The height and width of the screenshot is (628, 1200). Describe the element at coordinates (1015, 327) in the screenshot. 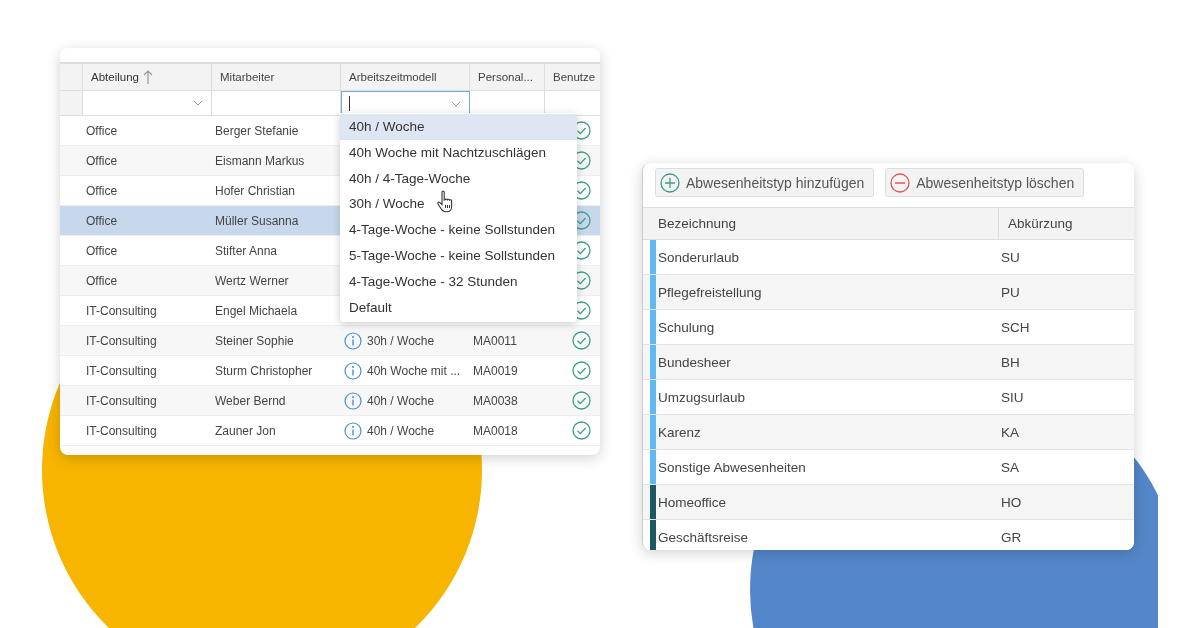

I see `table-cell: SCH` at that location.